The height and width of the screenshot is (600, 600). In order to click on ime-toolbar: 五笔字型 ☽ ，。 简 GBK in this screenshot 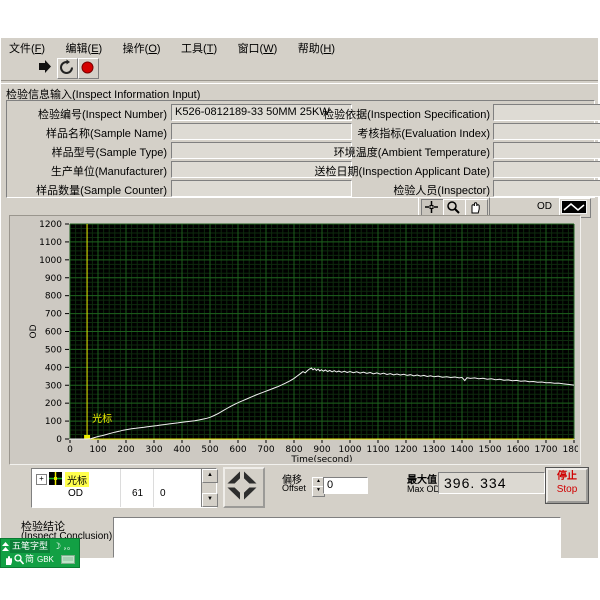, I will do `click(40, 553)`.